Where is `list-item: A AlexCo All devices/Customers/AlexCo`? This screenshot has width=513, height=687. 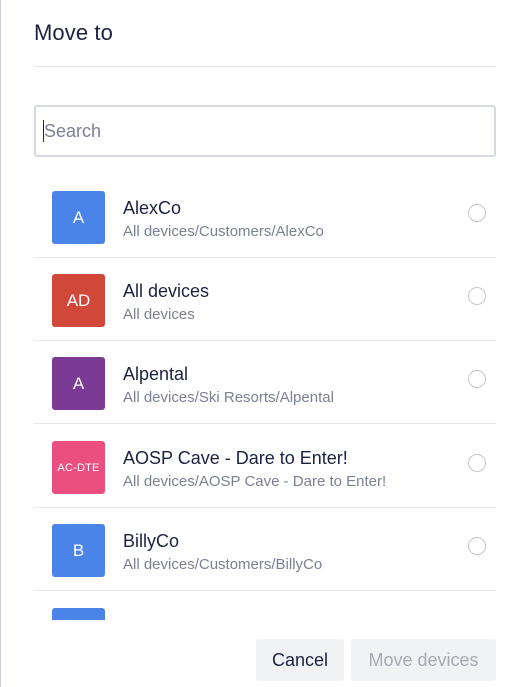 list-item: A AlexCo All devices/Customers/AlexCo is located at coordinates (265, 216).